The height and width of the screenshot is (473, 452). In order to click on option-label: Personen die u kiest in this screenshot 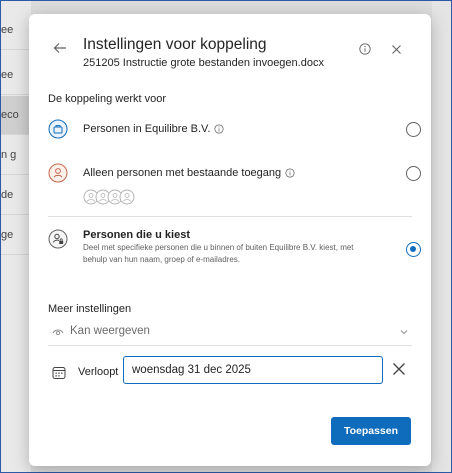, I will do `click(136, 235)`.